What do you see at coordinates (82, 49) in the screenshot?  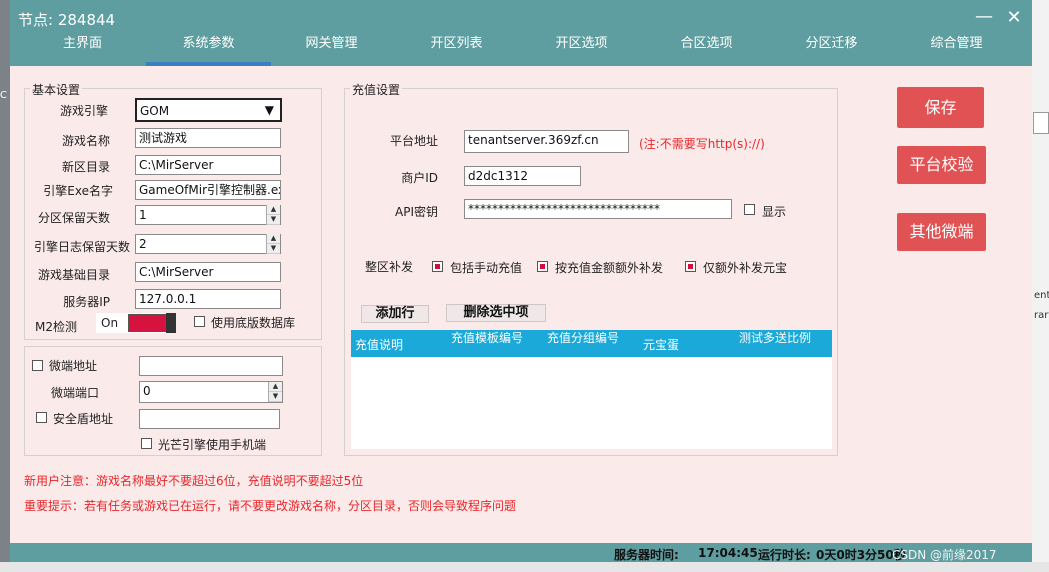 I see `tab-main: 主界面` at bounding box center [82, 49].